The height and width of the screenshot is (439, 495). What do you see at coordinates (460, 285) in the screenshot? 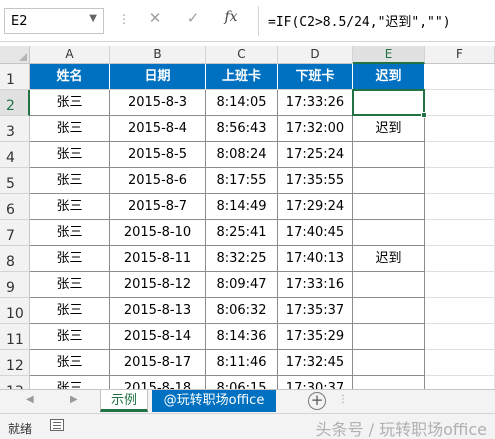
I see `cell-f9` at bounding box center [460, 285].